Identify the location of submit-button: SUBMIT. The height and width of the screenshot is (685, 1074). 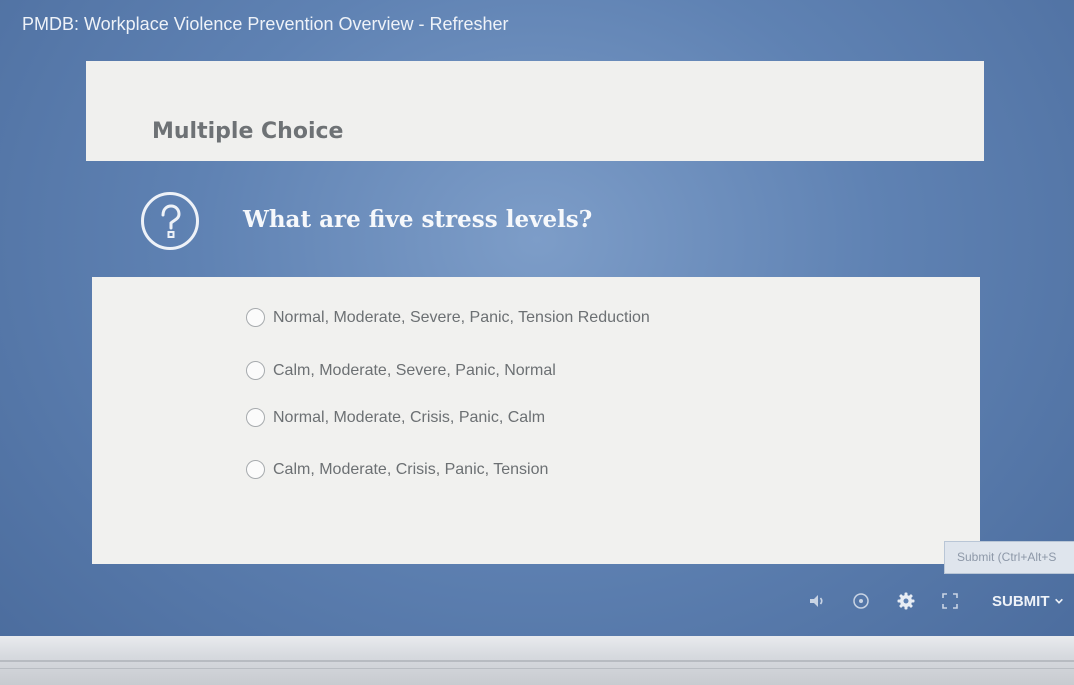
(1028, 601).